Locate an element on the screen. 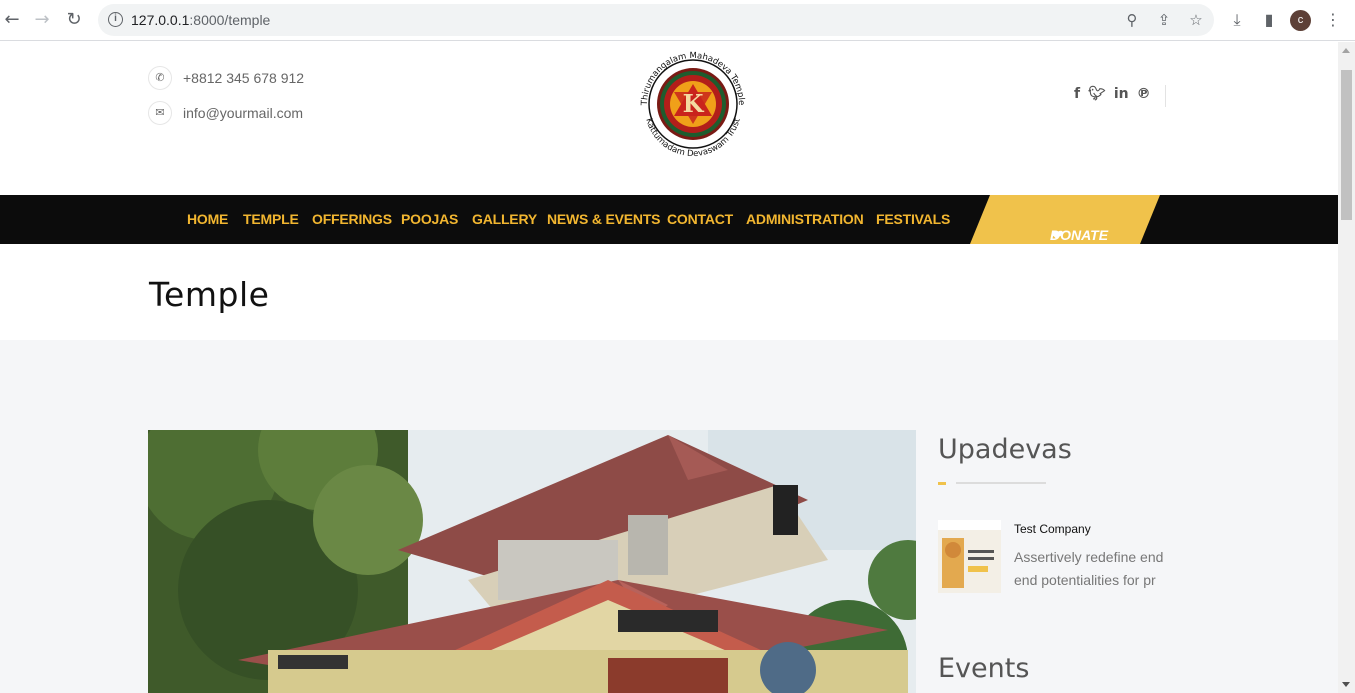  donate-button: DONATE NOW ❤ is located at coordinates (1065, 219).